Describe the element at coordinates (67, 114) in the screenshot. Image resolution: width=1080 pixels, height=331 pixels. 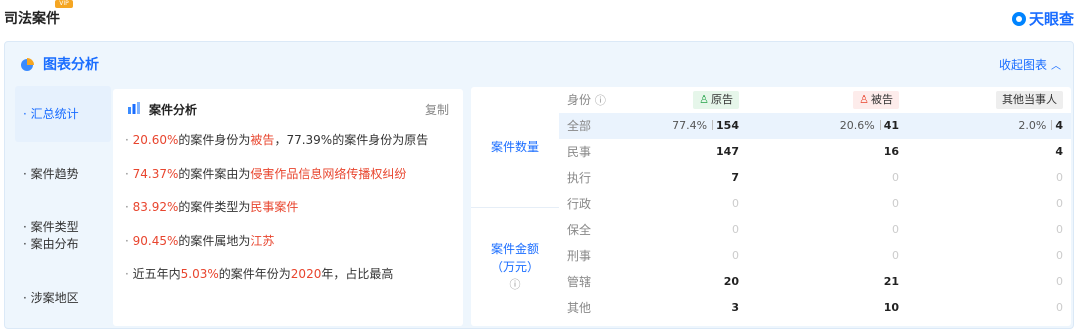
I see `nav-item-label: 汇总统计` at that location.